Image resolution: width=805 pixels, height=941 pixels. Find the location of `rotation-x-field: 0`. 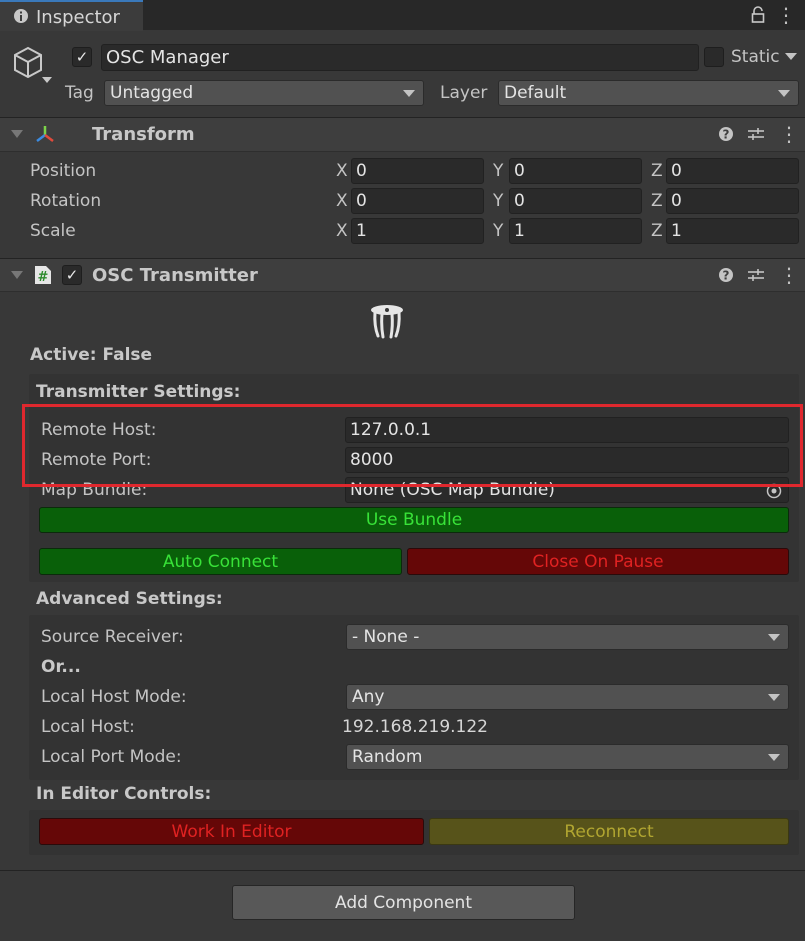

rotation-x-field: 0 is located at coordinates (417, 201).